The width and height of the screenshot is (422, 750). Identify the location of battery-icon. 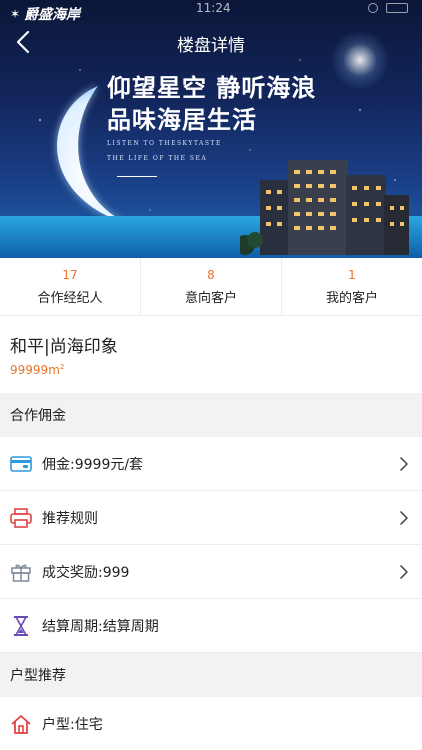
(397, 8).